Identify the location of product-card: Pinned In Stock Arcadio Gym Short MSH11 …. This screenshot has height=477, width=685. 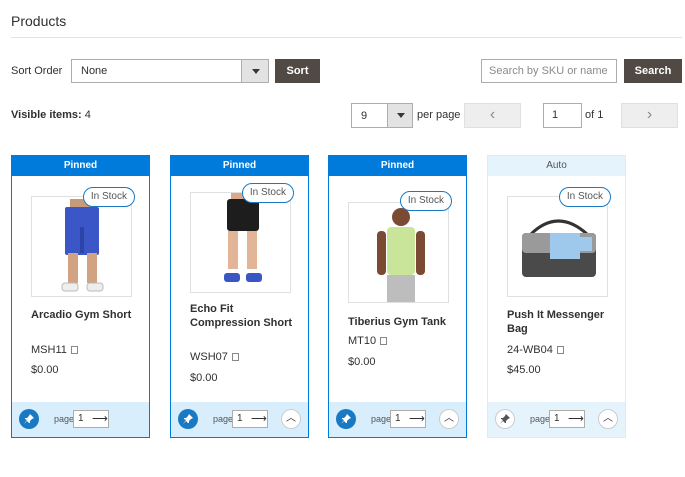
(80, 296).